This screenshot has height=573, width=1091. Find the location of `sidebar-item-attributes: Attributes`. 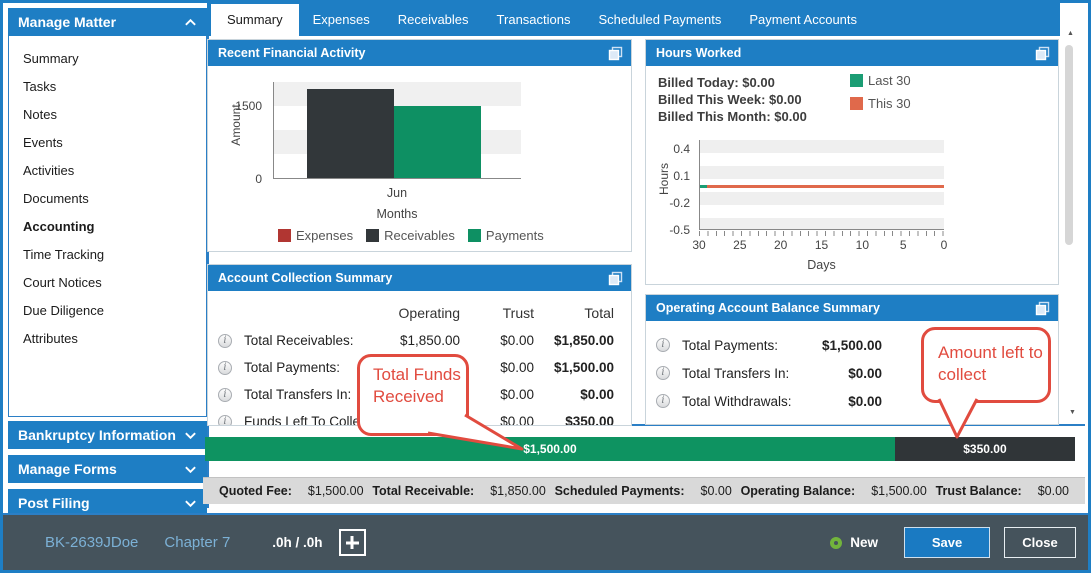

sidebar-item-attributes: Attributes is located at coordinates (107, 339).